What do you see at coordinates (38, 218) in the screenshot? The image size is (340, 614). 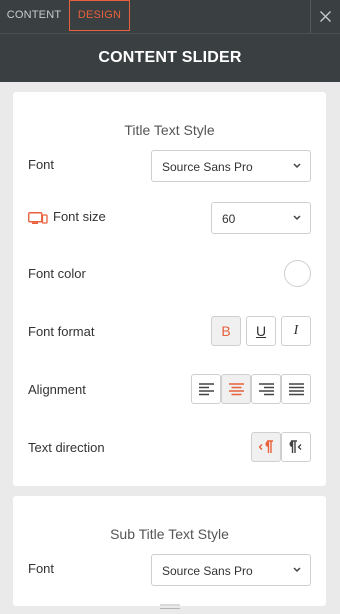 I see `responsive-devices-icon` at bounding box center [38, 218].